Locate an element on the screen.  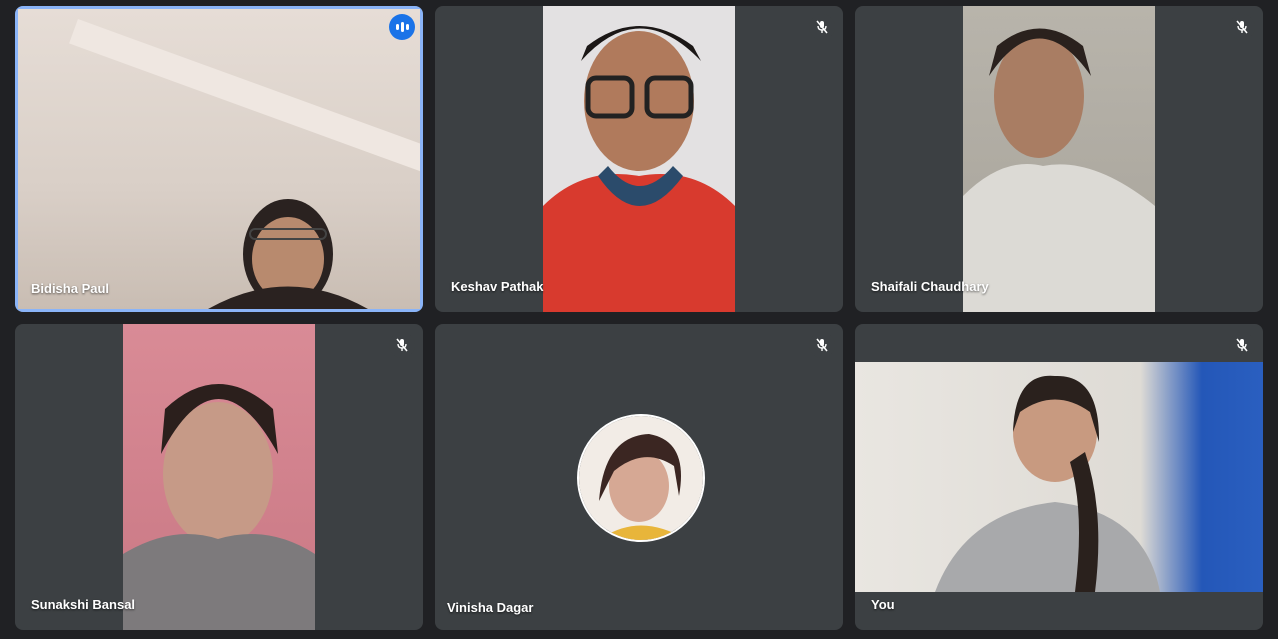
avatar-image is located at coordinates (641, 478).